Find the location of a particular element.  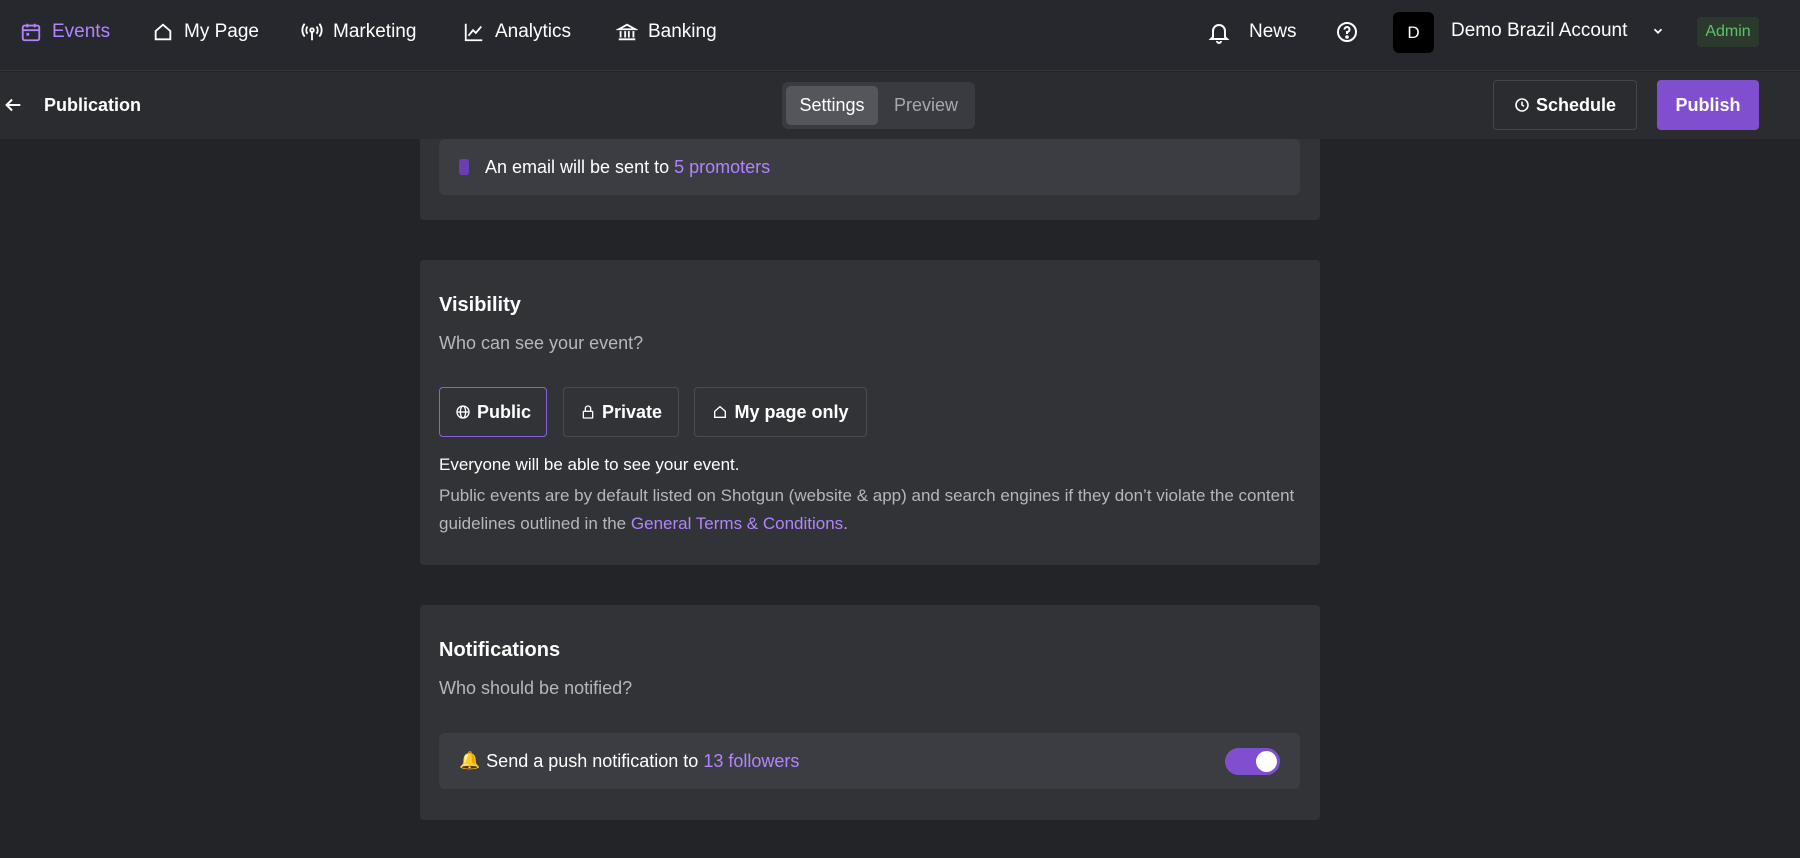

followers-link: 13 followers is located at coordinates (751, 761).